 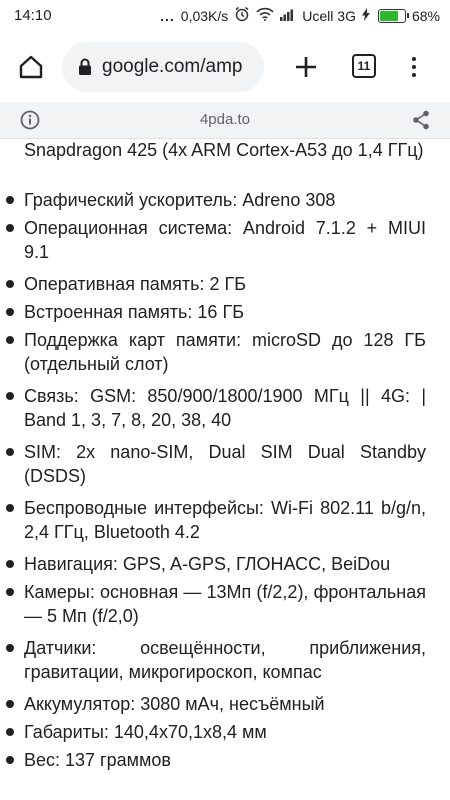 I want to click on plus-icon, so click(x=306, y=67).